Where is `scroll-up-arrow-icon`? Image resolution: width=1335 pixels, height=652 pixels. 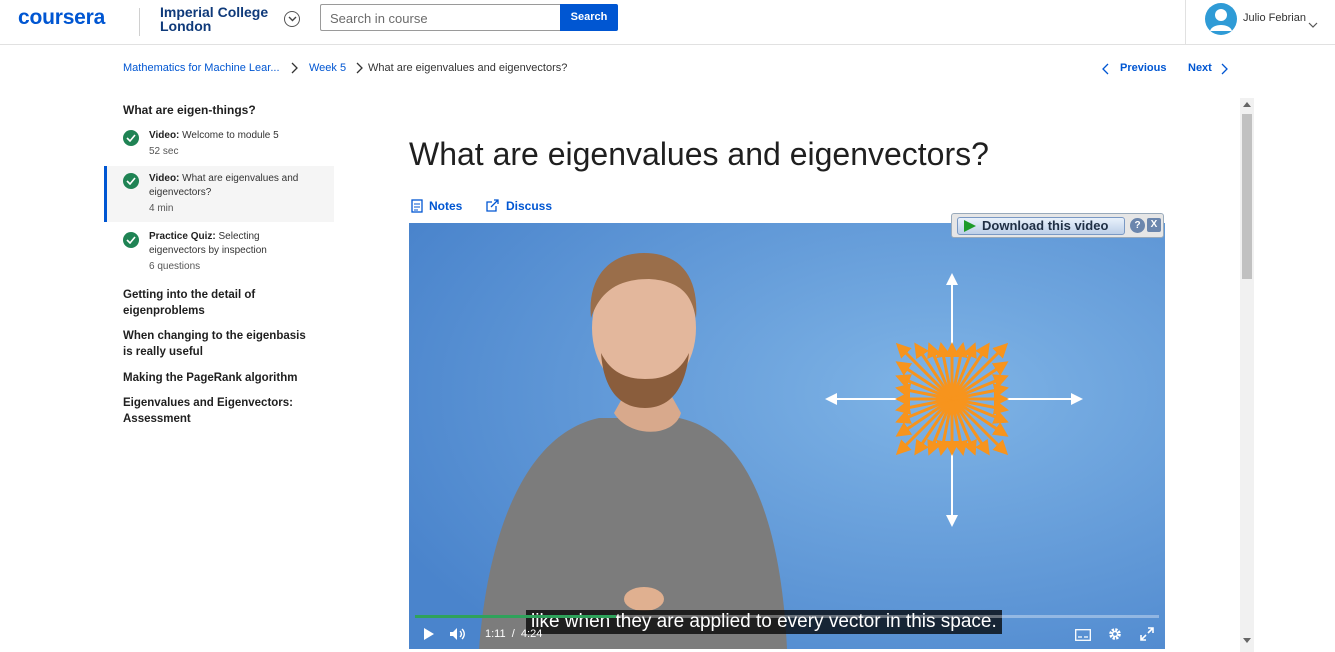 scroll-up-arrow-icon is located at coordinates (1247, 104).